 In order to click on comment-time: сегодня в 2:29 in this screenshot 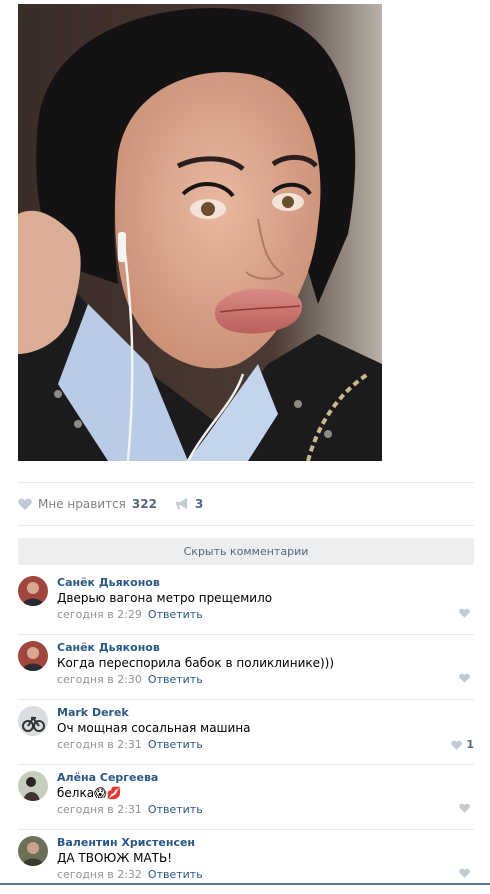, I will do `click(99, 614)`.